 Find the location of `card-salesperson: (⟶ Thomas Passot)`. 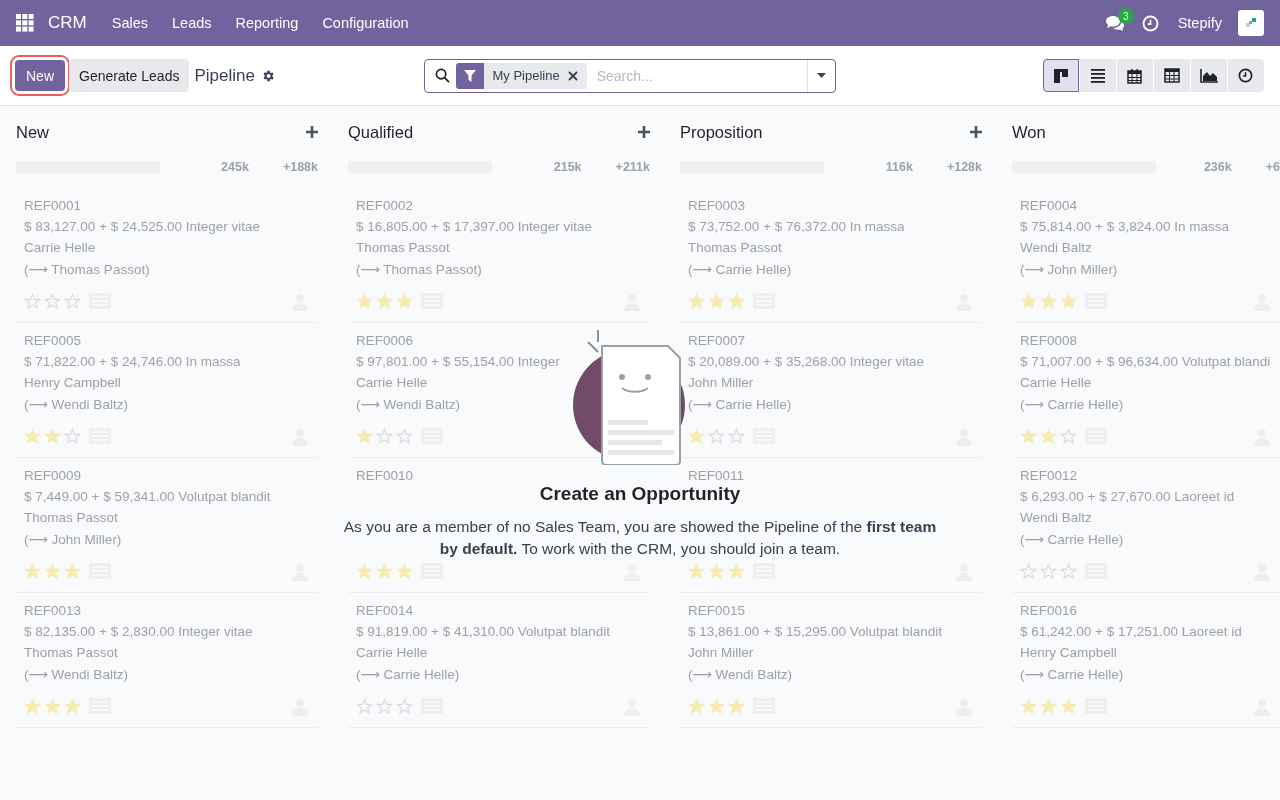

card-salesperson: (⟶ Thomas Passot) is located at coordinates (419, 270).